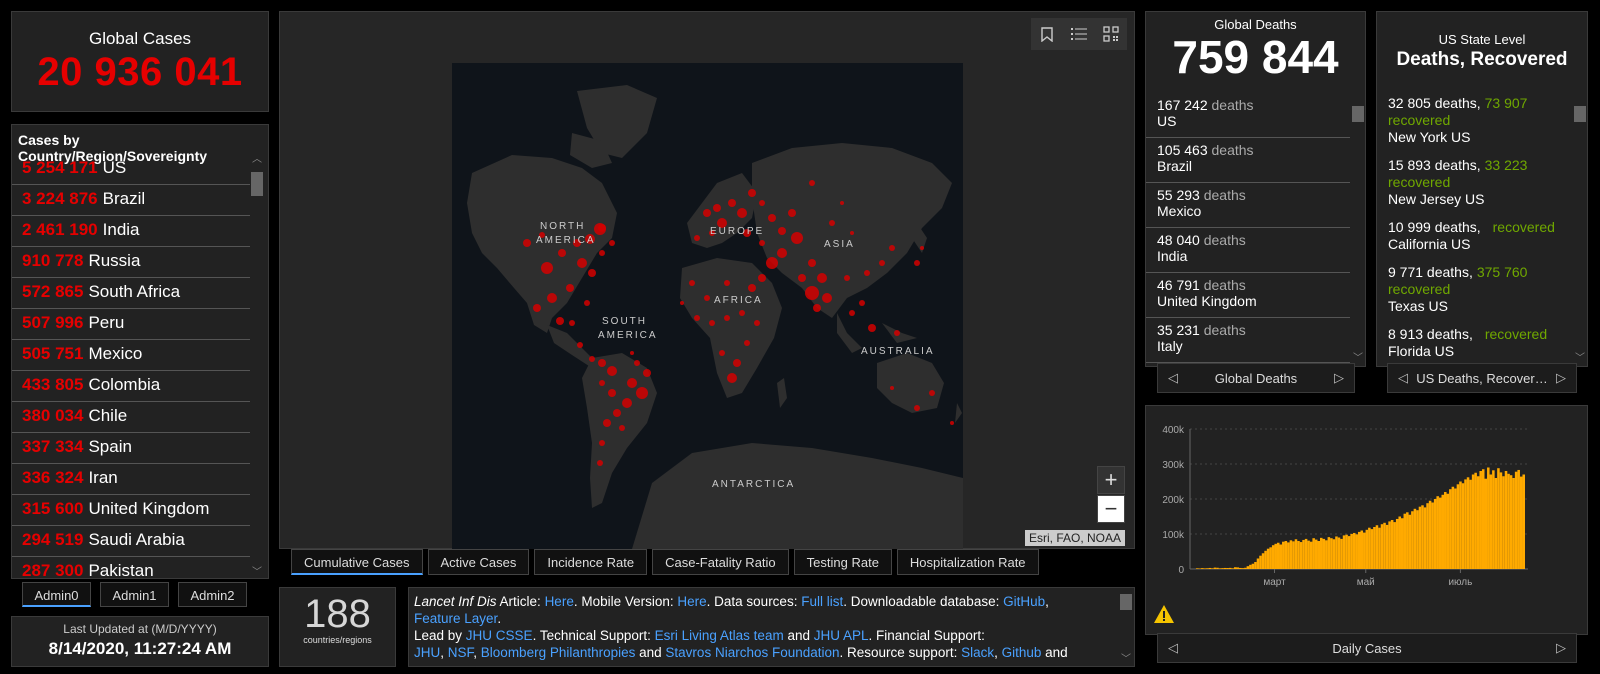  Describe the element at coordinates (132, 262) in the screenshot. I see `country-row: 910 778 Russia` at that location.